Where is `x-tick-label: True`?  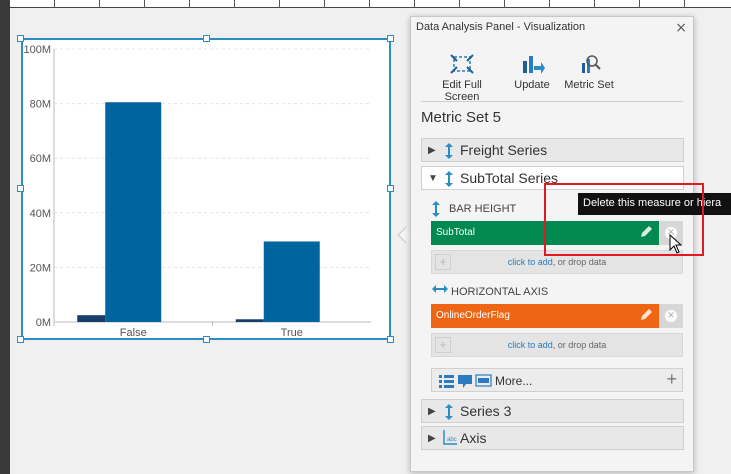
x-tick-label: True is located at coordinates (292, 332).